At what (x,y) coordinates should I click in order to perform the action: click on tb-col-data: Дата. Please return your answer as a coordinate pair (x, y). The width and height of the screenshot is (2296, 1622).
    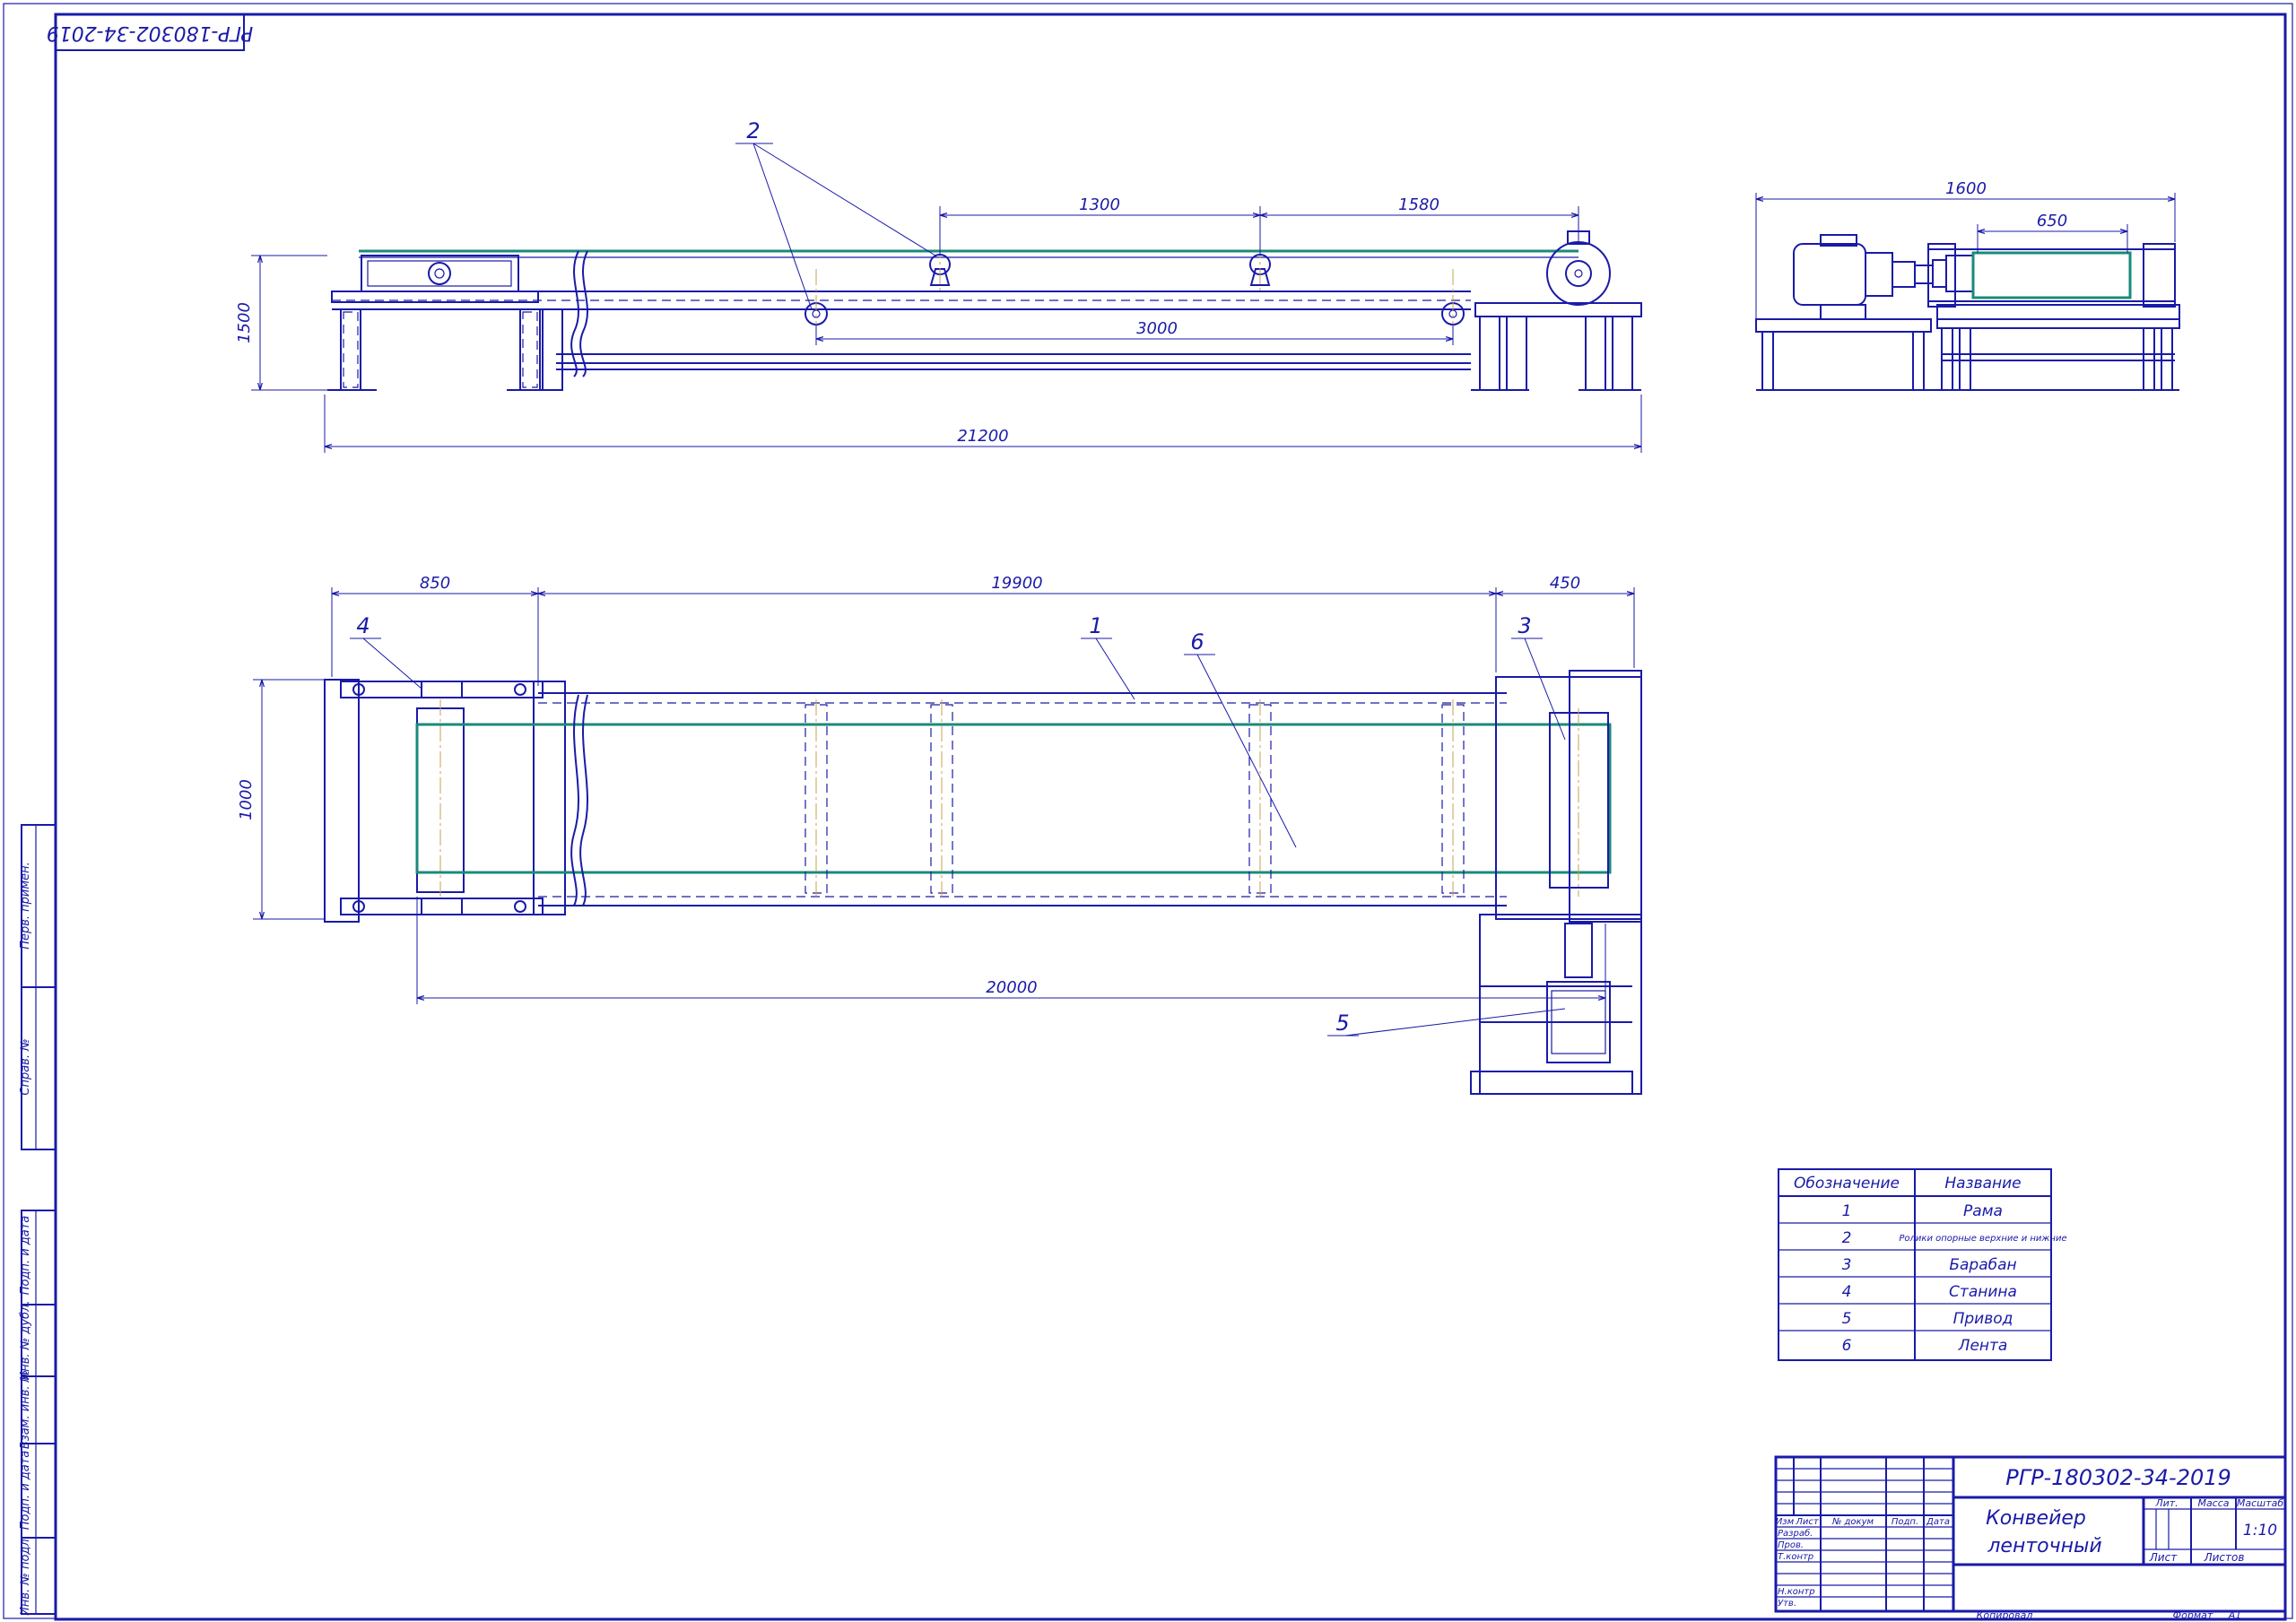
    Looking at the image, I should click on (1938, 1522).